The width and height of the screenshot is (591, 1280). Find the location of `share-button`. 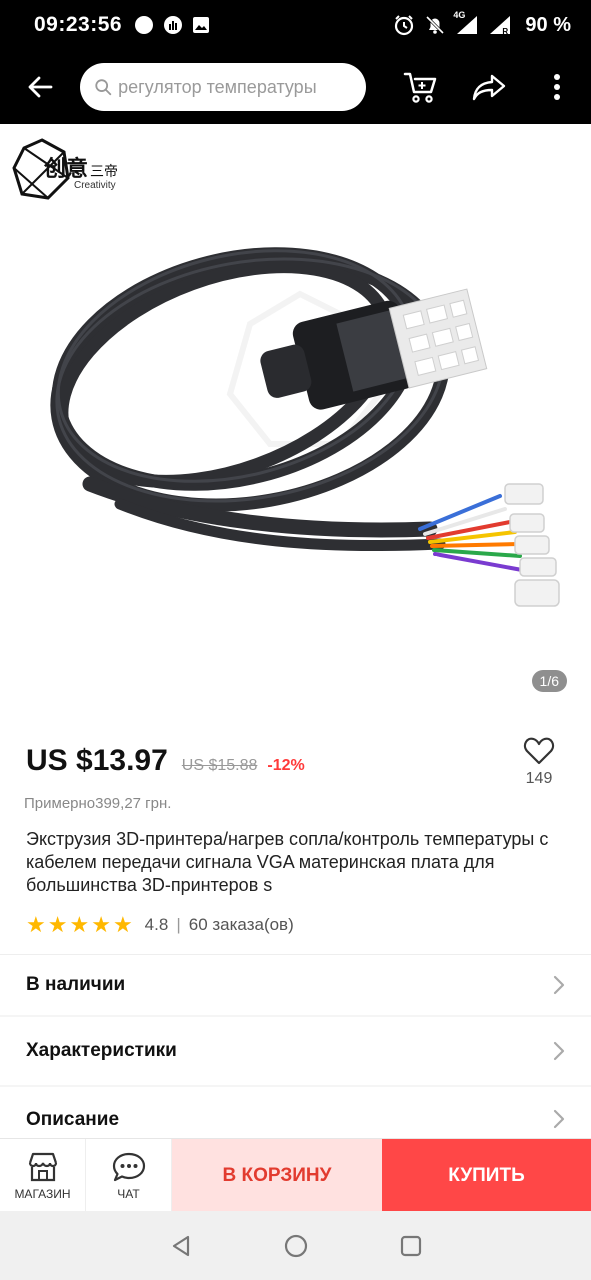

share-button is located at coordinates (489, 87).